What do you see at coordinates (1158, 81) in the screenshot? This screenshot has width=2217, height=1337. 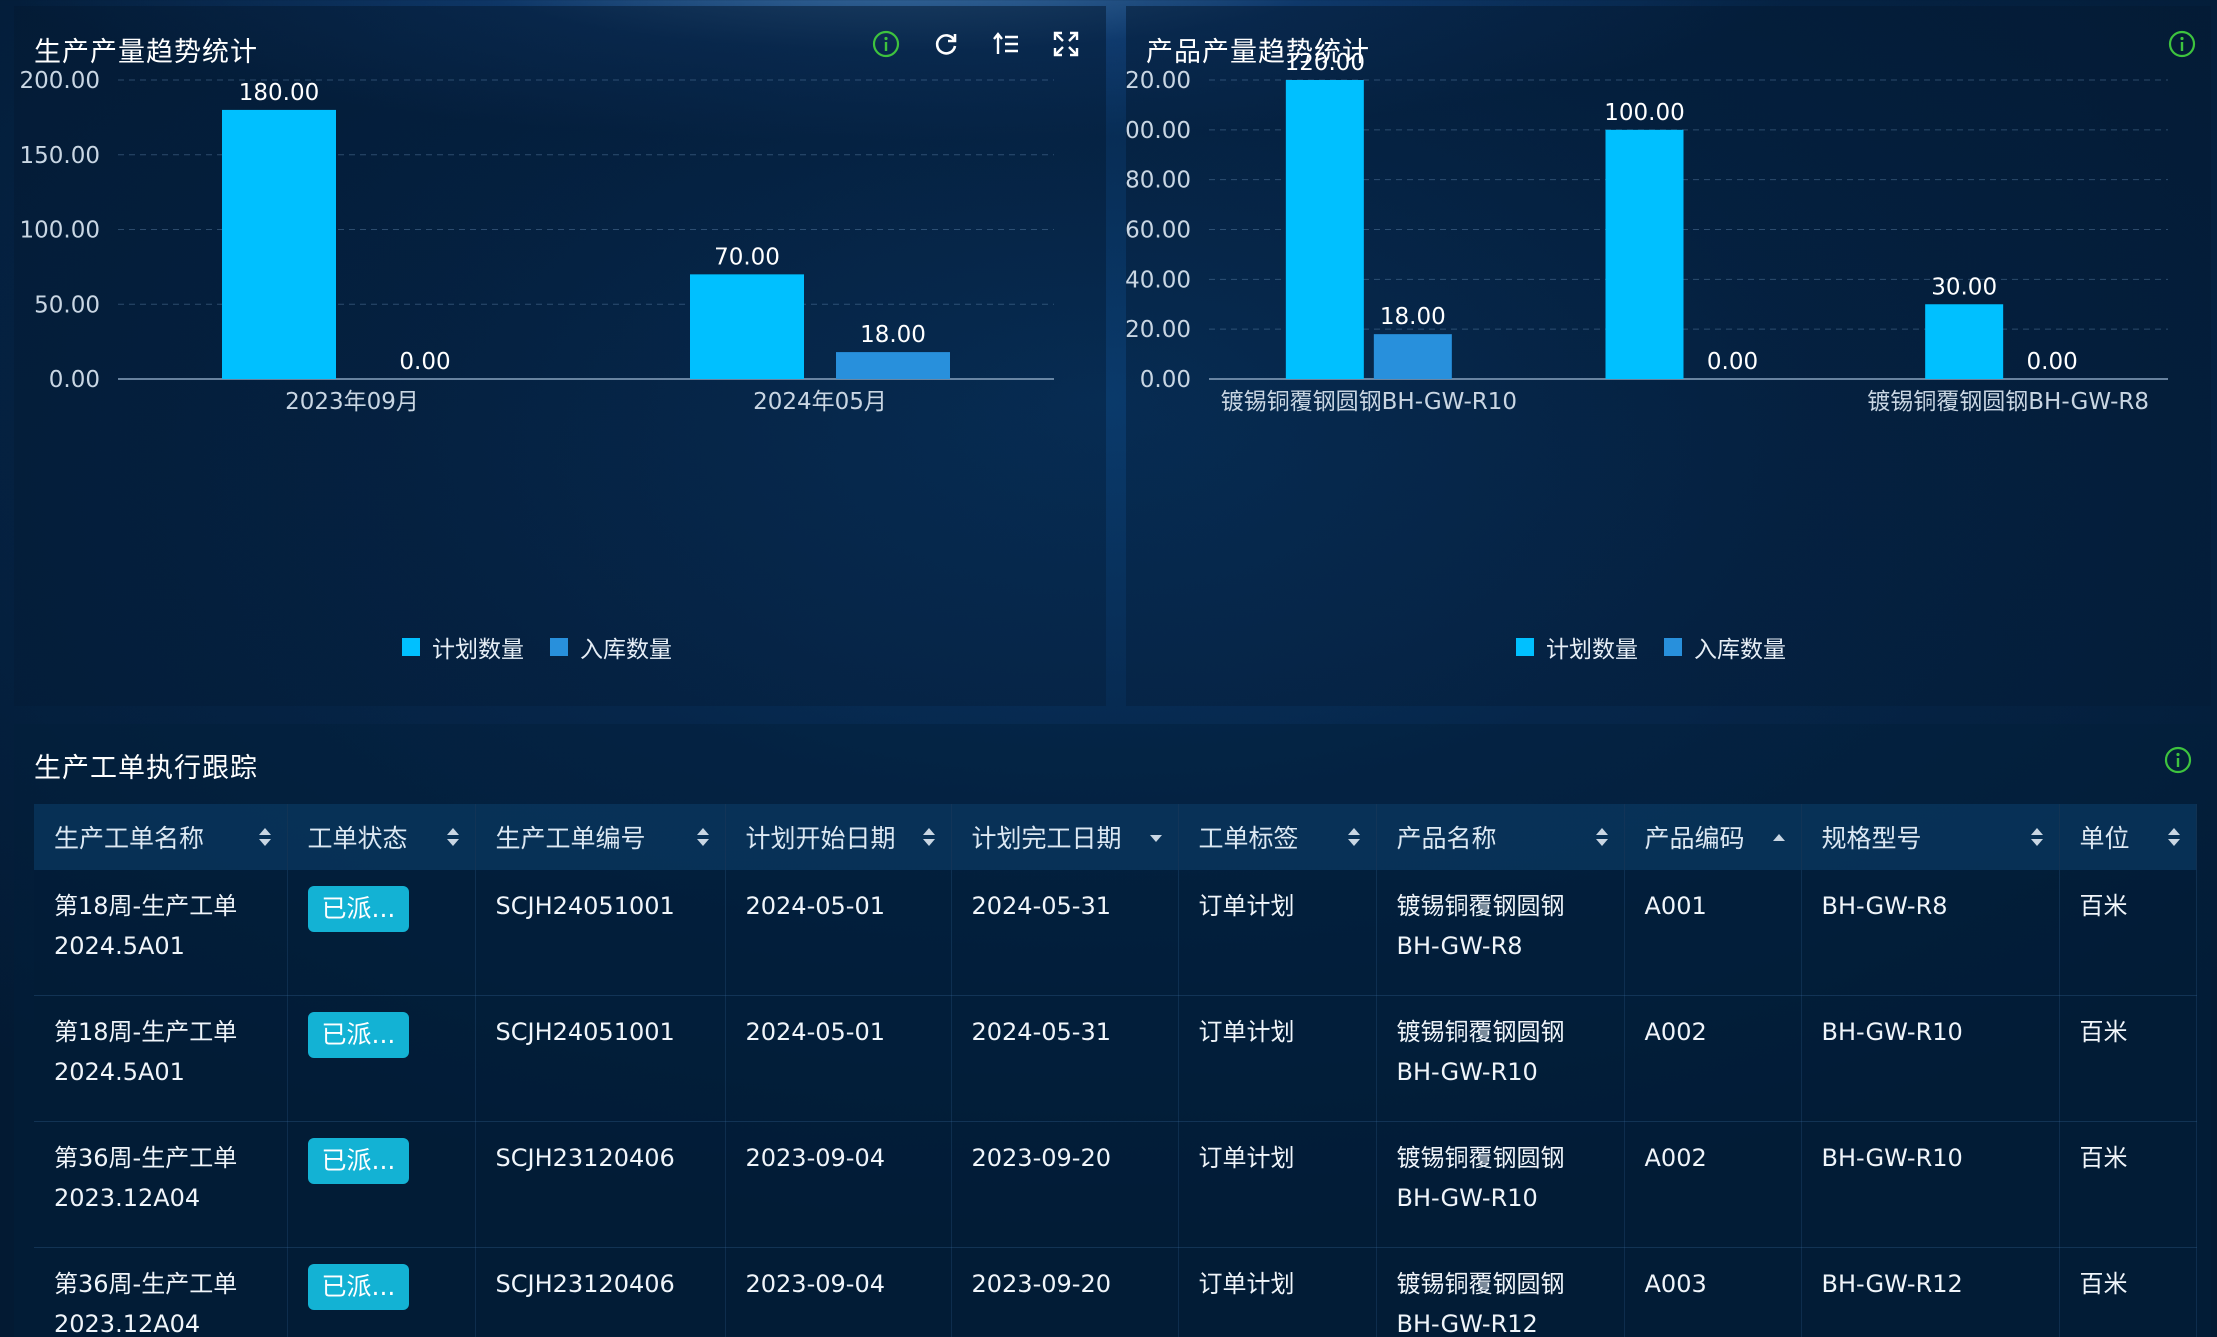 I see `y-tick-label: 120.00` at bounding box center [1158, 81].